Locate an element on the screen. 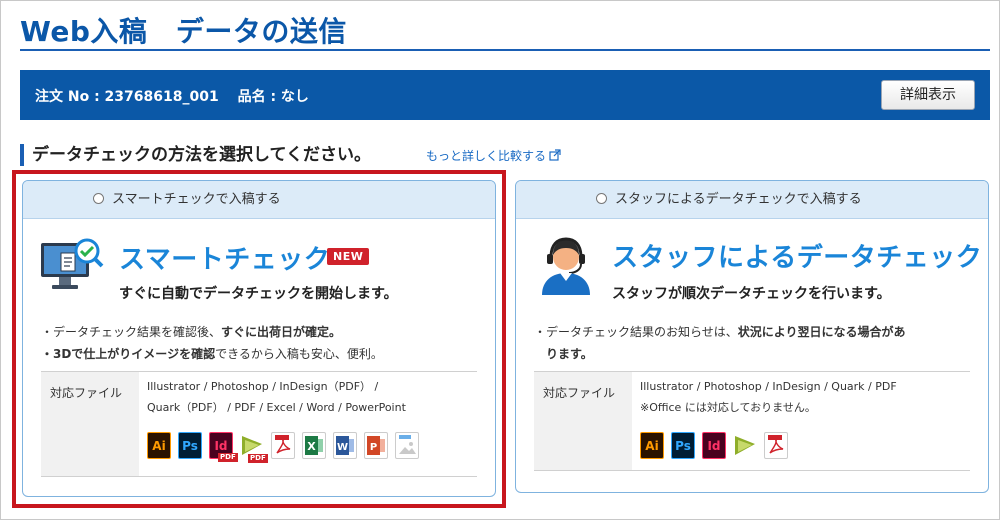 Image resolution: width=1000 pixels, height=520 pixels. staff-check-features: ・データチェック結果のお知らせは、状況により翌日になる場合があ ります。 is located at coordinates (756, 343).